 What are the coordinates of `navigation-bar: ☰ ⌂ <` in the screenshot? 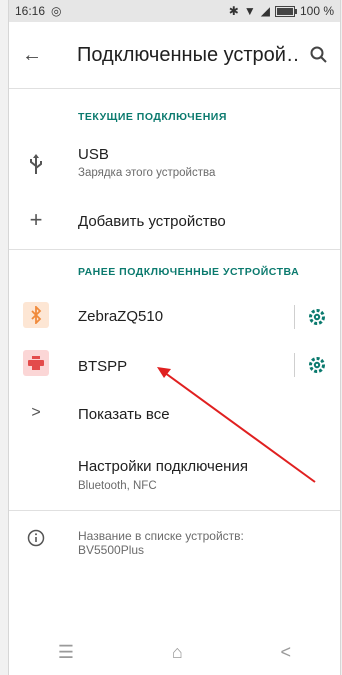 It's located at (174, 652).